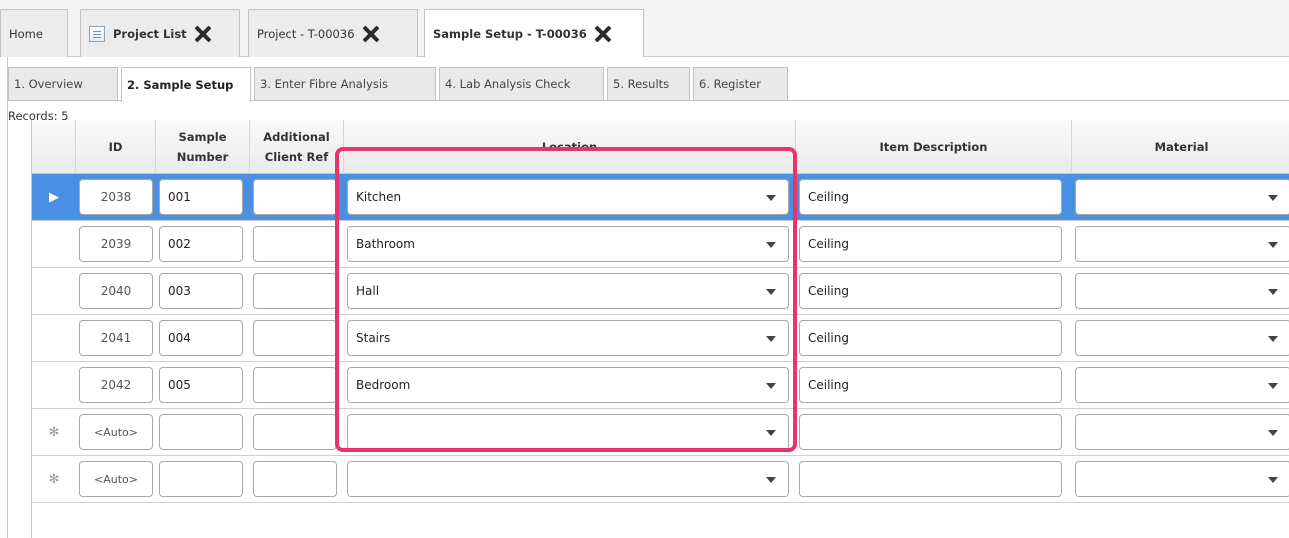  I want to click on column-header-item-description: Item Description, so click(934, 147).